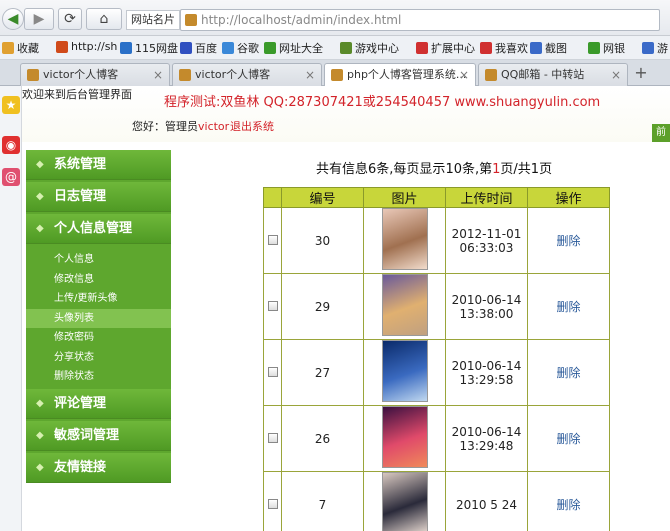  Describe the element at coordinates (98, 259) in the screenshot. I see `sidebar-sub-item: 个人信息` at that location.